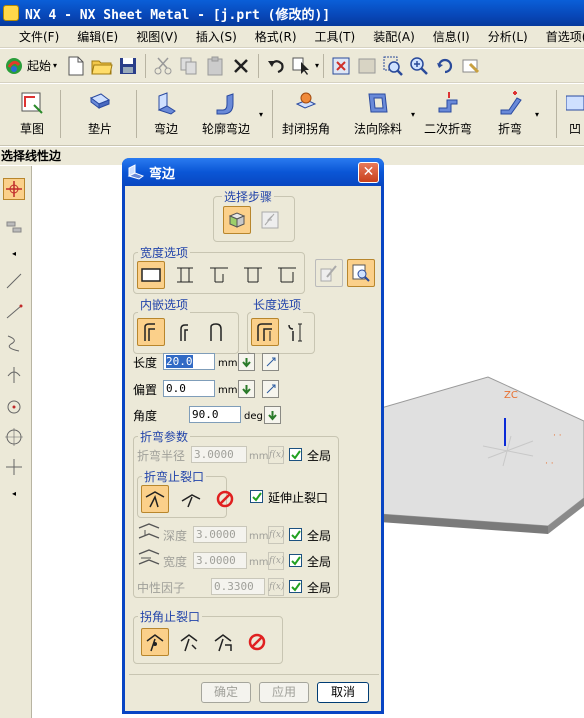 This screenshot has height=718, width=584. I want to click on width-preview-icon, so click(361, 273).